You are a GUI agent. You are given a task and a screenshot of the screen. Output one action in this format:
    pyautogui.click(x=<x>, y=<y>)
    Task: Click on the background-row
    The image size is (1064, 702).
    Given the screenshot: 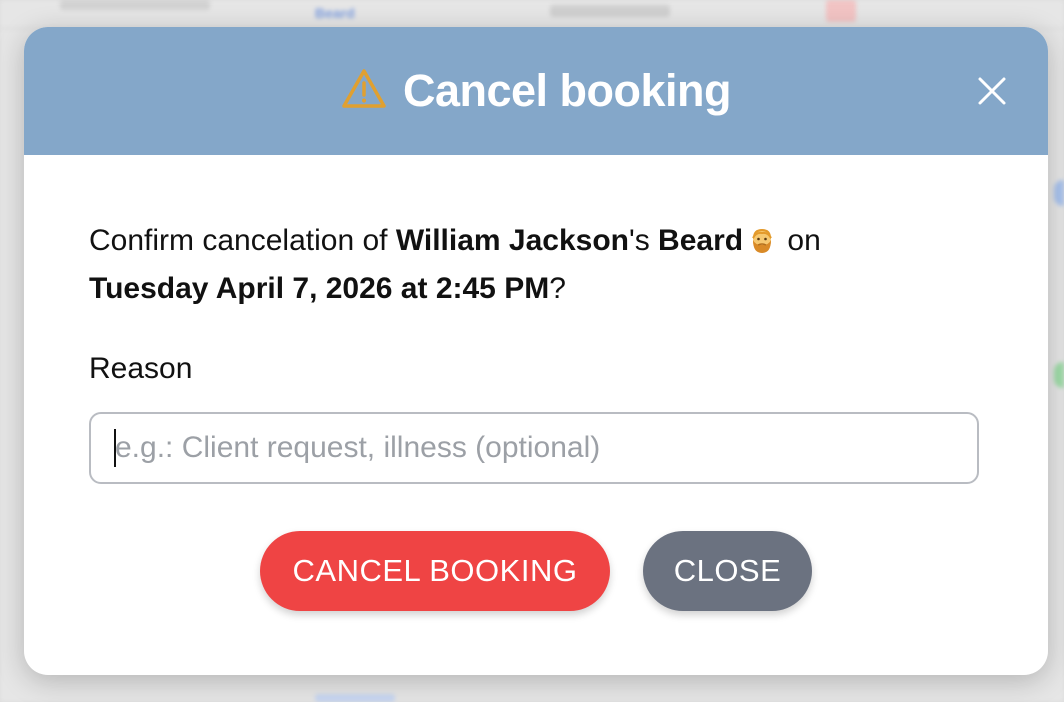 What is the action you would take?
    pyautogui.click(x=532, y=696)
    